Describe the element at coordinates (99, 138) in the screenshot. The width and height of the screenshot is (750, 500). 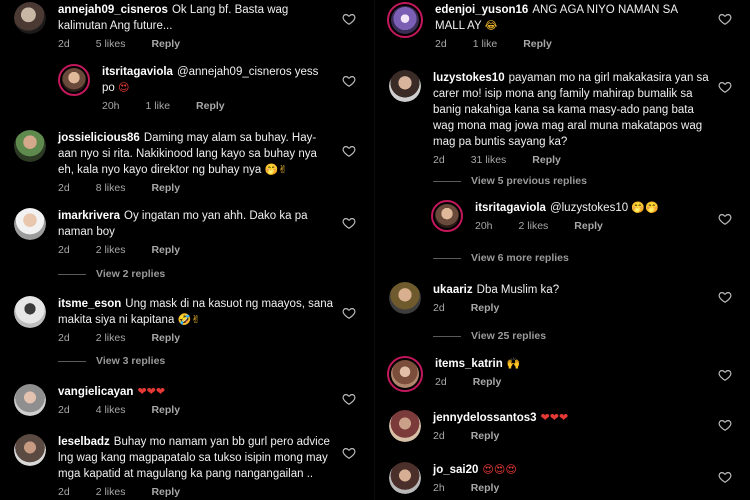
I see `username: jossielicious86` at that location.